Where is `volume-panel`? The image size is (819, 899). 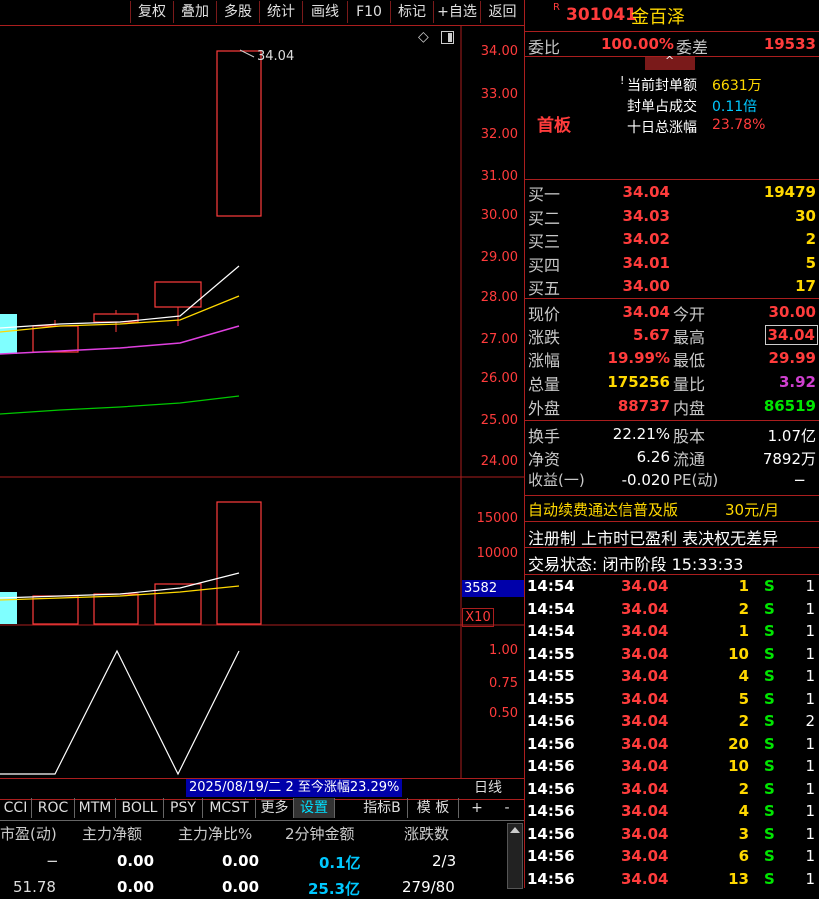
volume-panel is located at coordinates (262, 552).